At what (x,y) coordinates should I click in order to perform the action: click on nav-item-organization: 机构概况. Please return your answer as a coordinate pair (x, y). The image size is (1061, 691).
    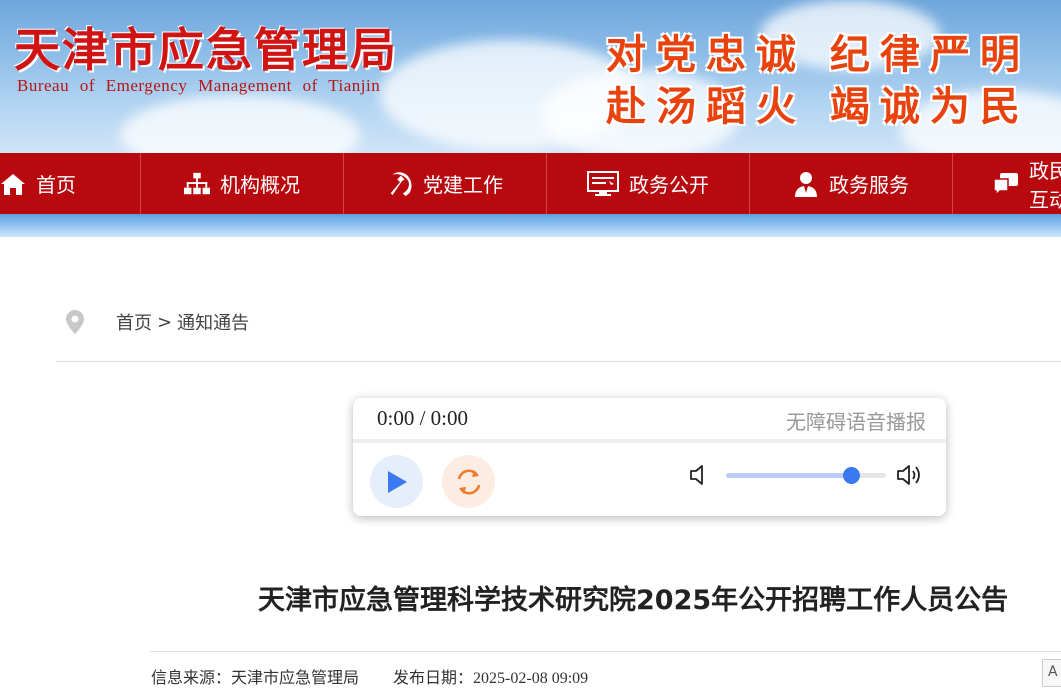
    Looking at the image, I should click on (242, 183).